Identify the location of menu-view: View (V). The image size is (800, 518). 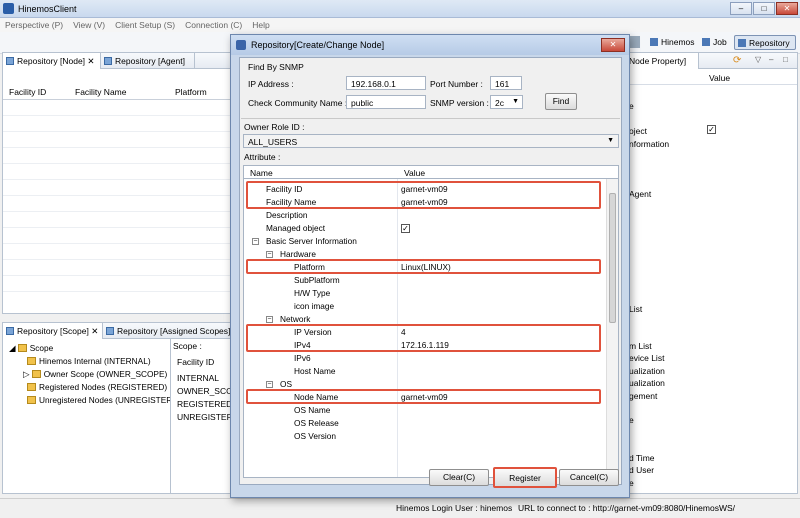
(89, 24).